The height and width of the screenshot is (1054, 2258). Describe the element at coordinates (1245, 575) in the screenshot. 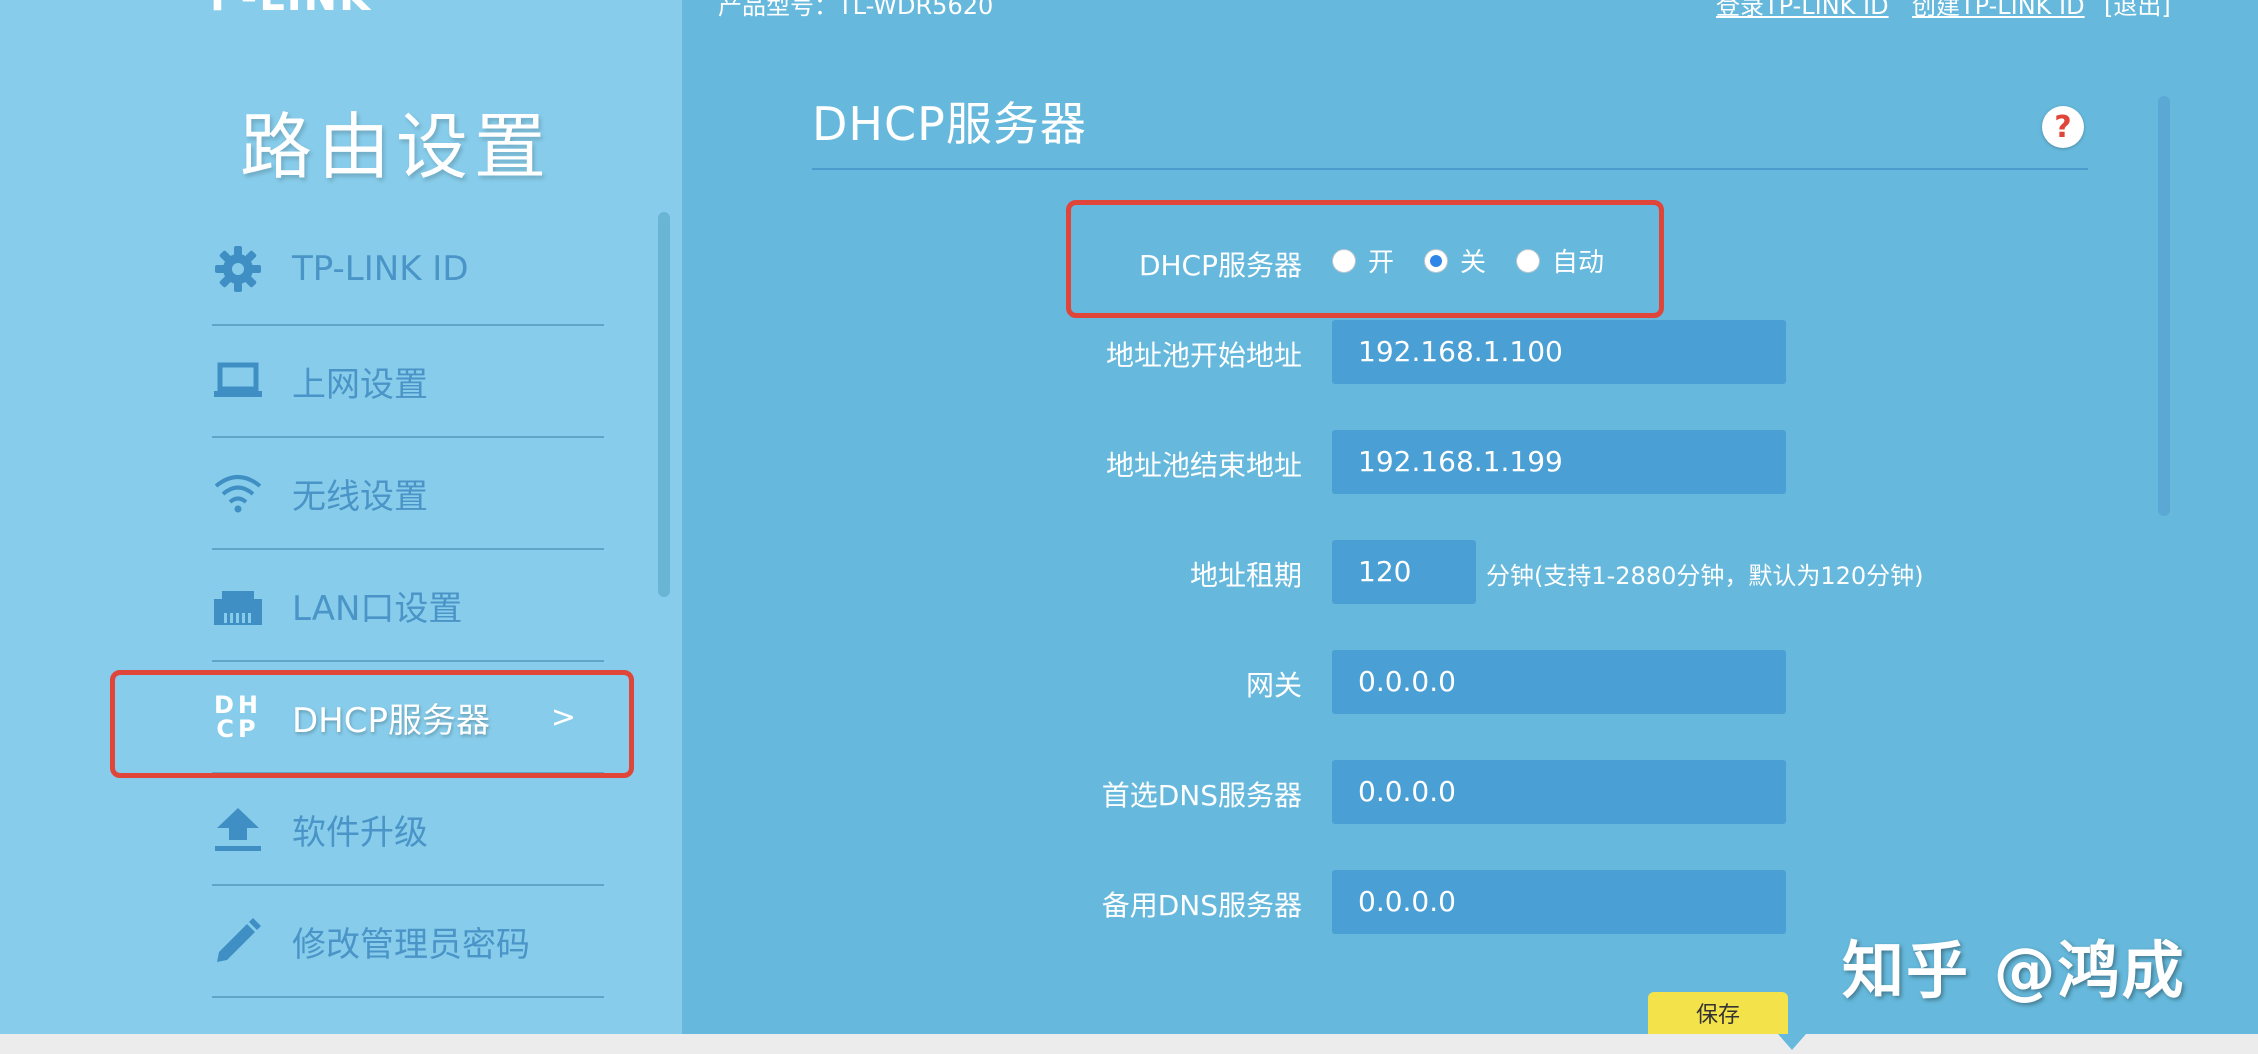

I see `lease-time-label: 地址租期` at that location.